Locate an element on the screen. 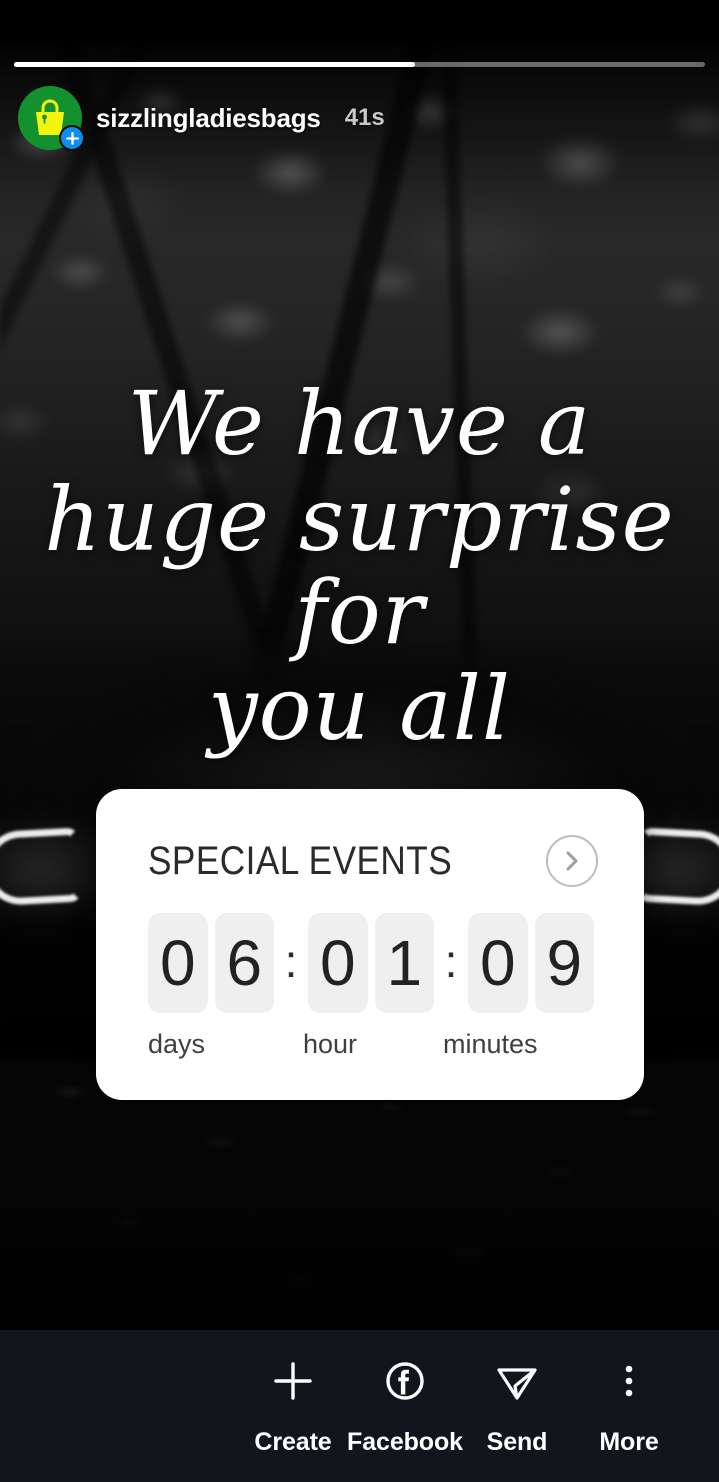 This screenshot has width=719, height=1482. headline-line-2: huge surprise for is located at coordinates (359, 566).